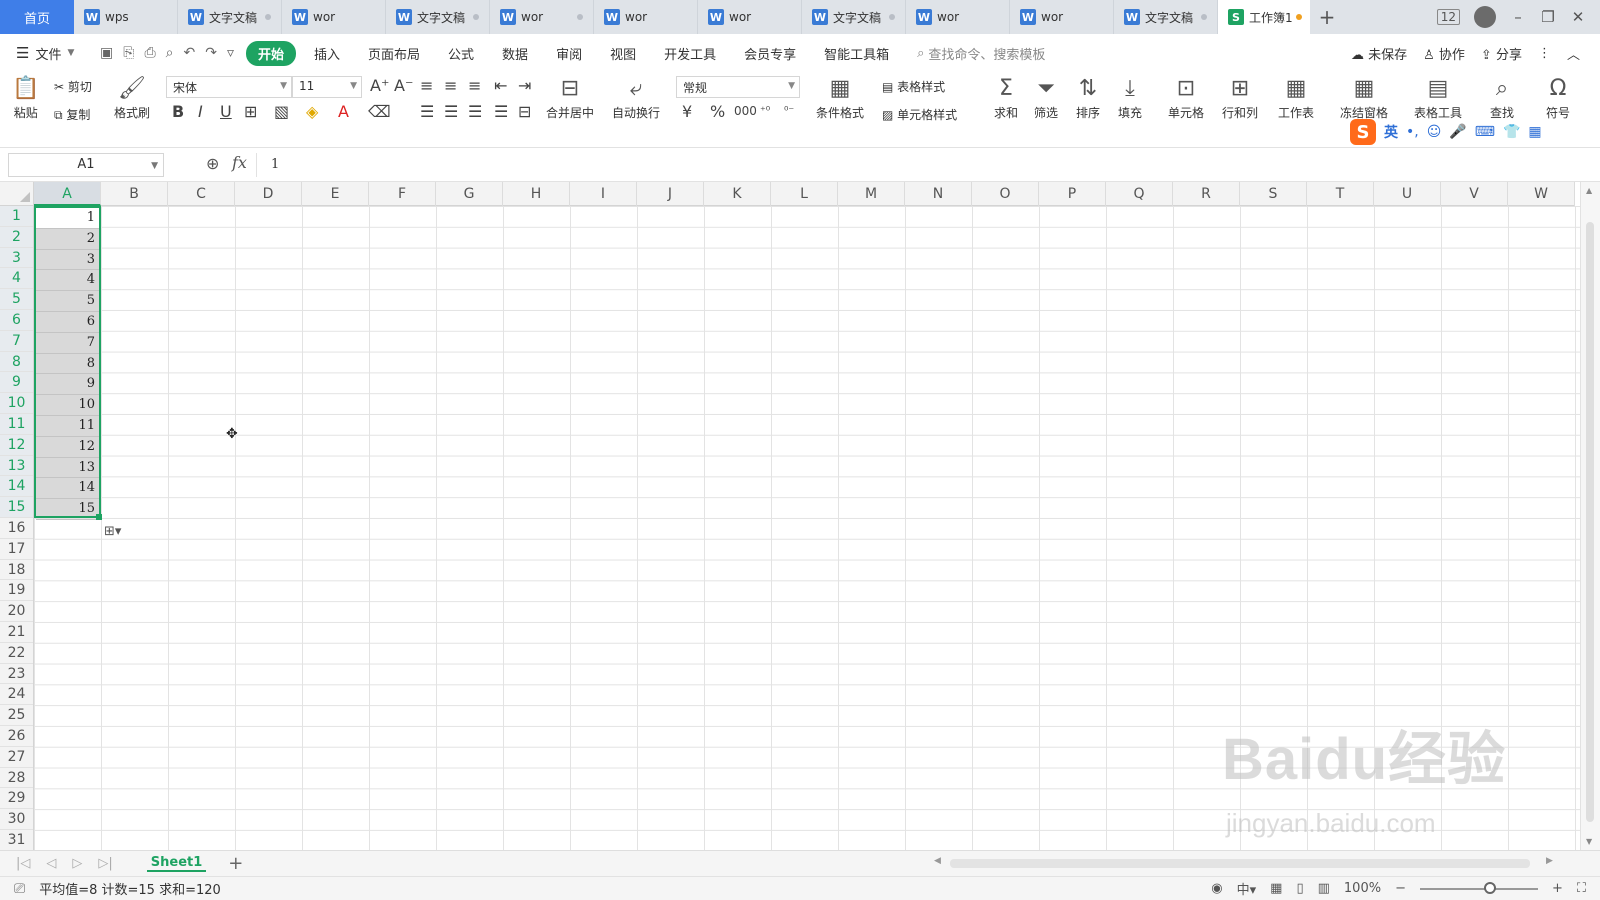 This screenshot has height=900, width=1600. I want to click on column-header: S, so click(1273, 194).